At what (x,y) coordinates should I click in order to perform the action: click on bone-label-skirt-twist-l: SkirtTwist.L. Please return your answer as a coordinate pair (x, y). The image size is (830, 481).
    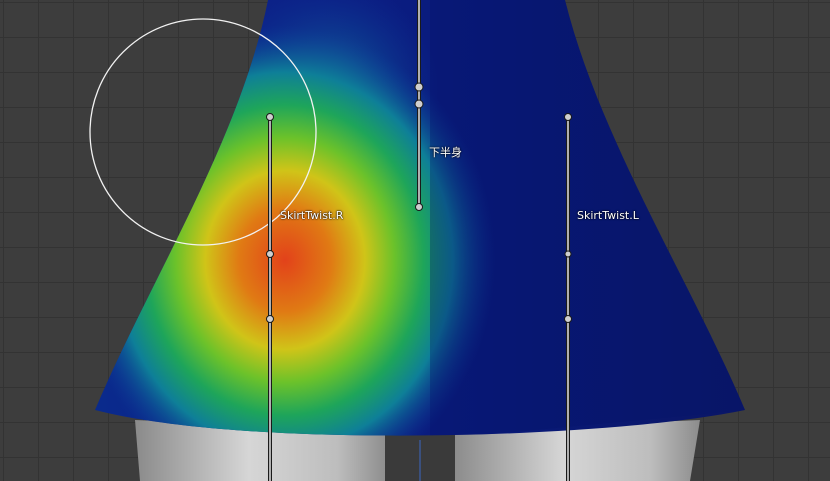
    Looking at the image, I should click on (608, 215).